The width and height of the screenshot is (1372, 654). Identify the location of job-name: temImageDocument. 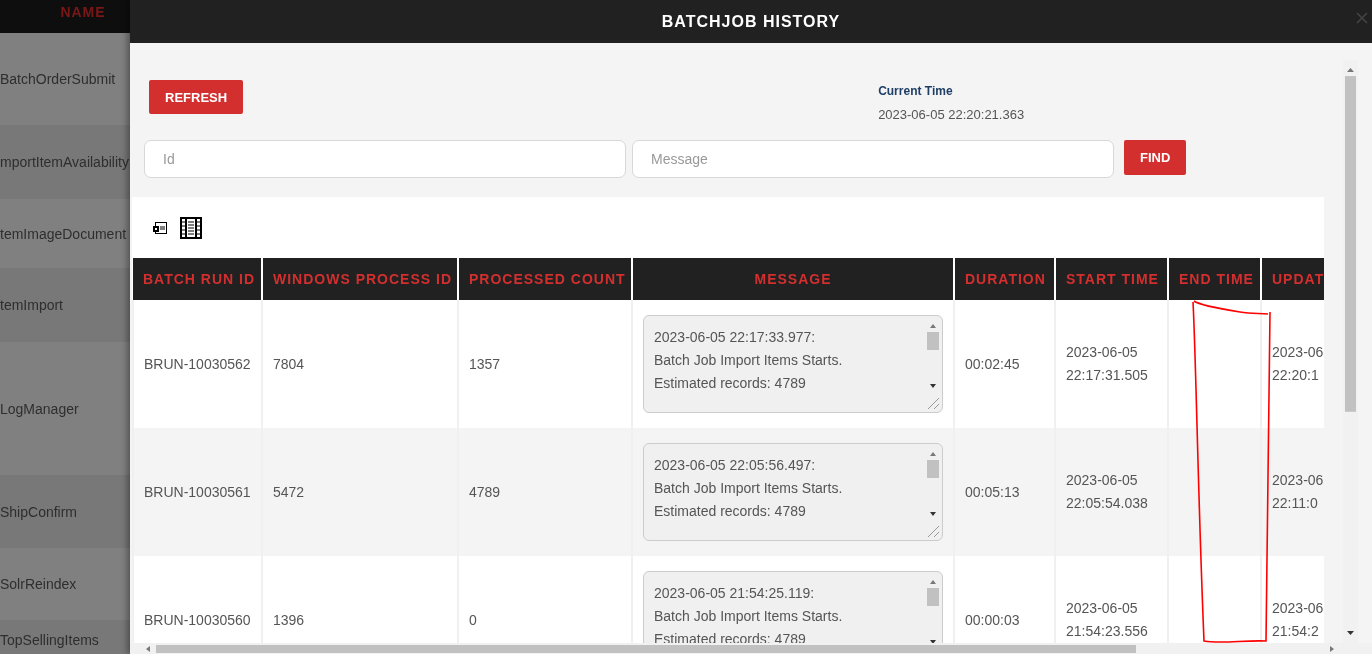
(63, 233).